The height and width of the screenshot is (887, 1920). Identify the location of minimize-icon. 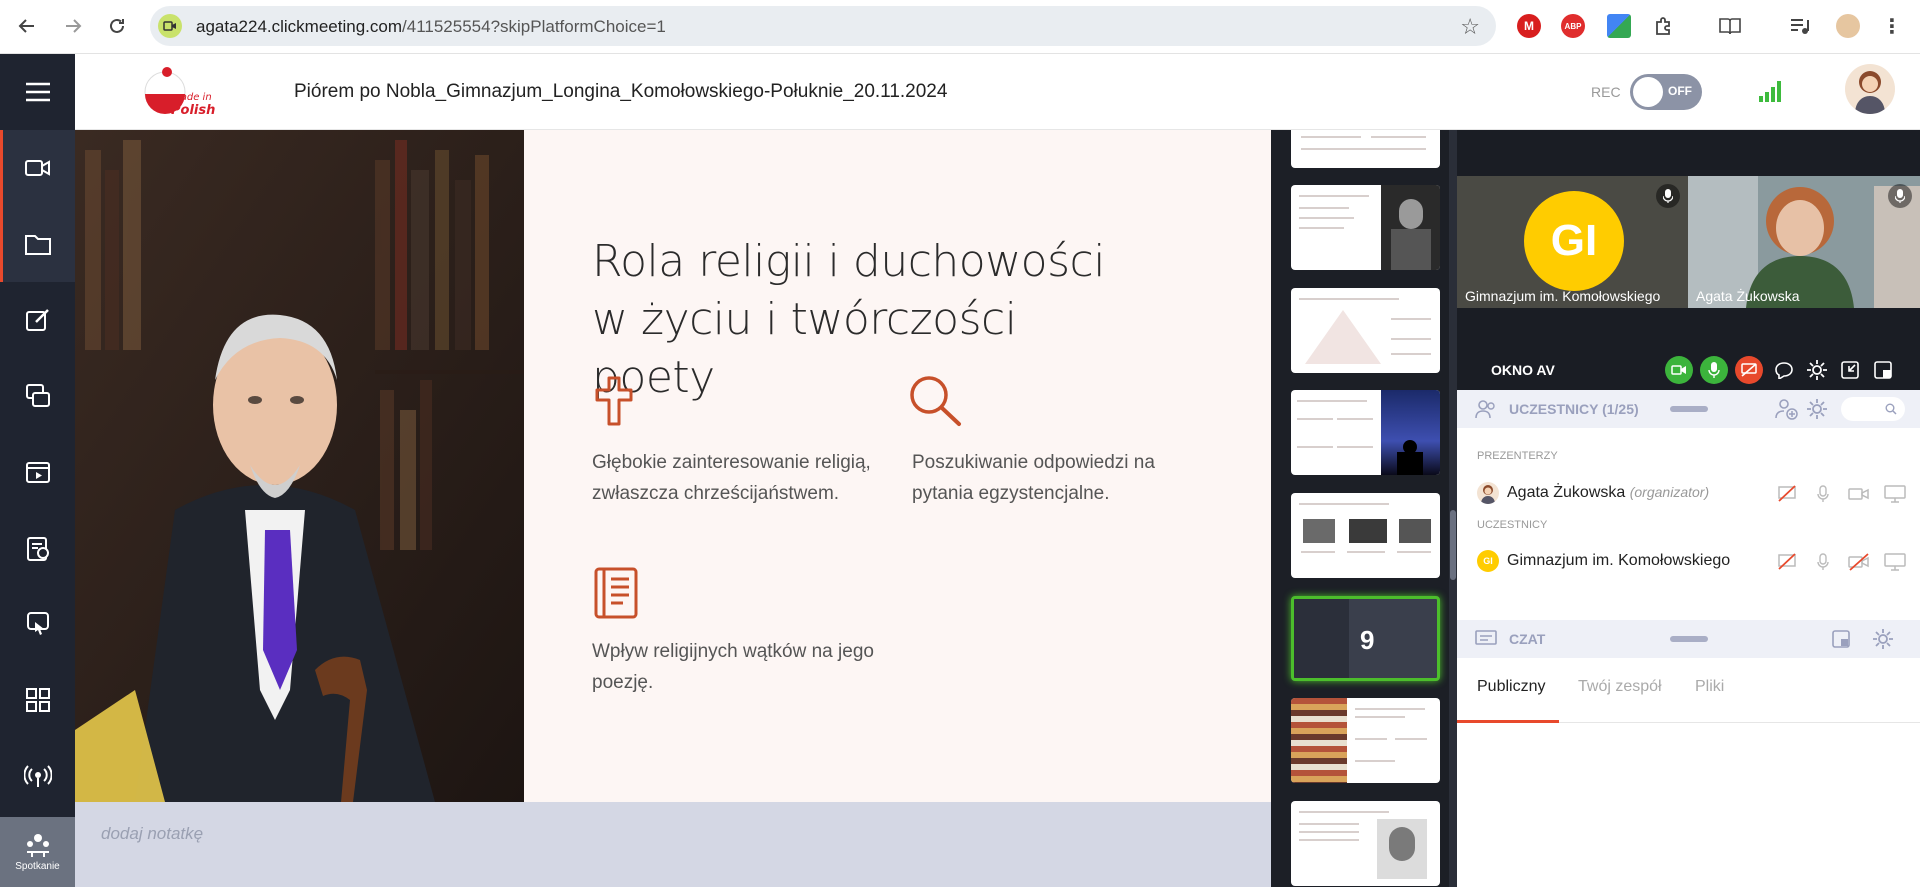
(1850, 370).